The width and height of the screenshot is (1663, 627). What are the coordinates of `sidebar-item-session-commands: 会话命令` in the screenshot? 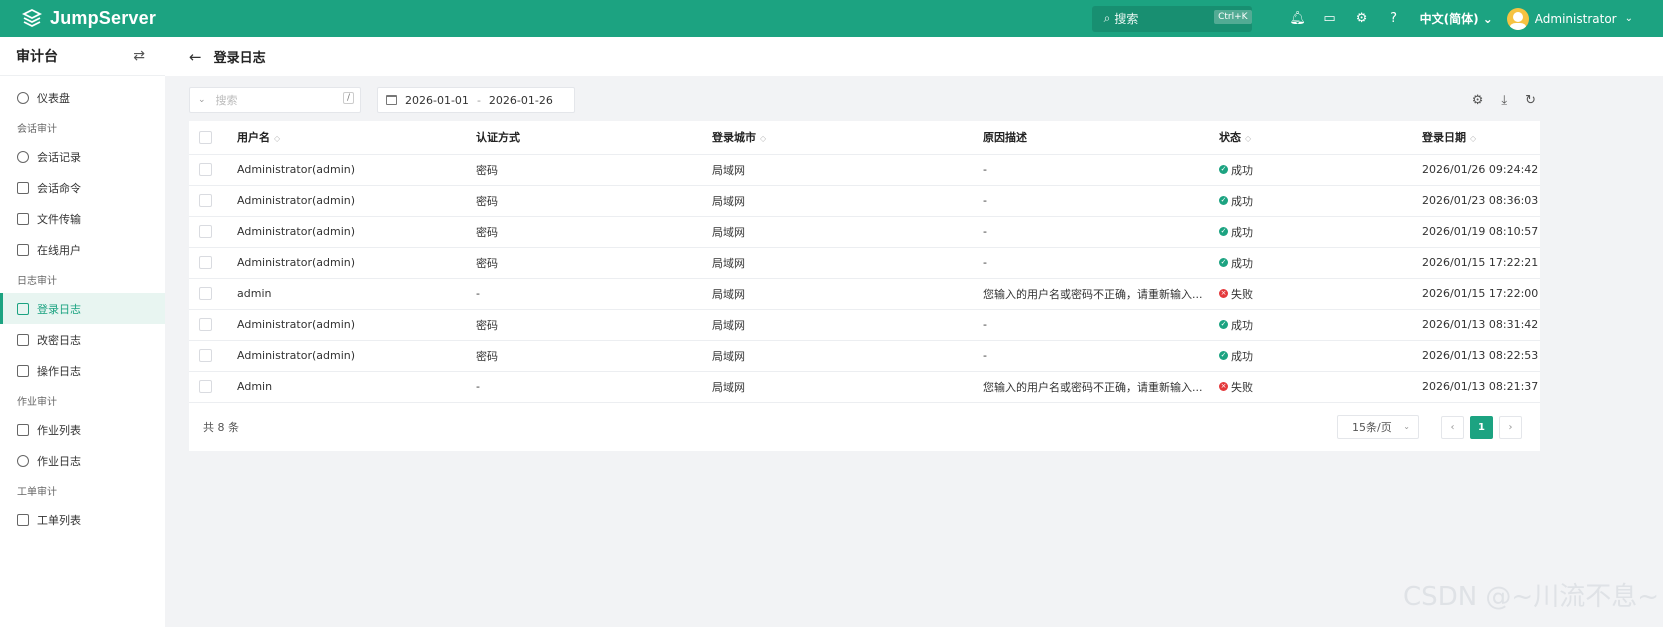 It's located at (82, 187).